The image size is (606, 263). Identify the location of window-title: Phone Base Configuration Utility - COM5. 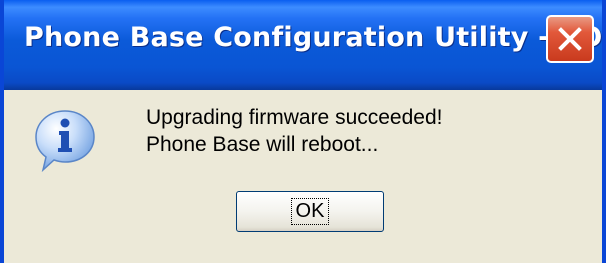
(315, 37).